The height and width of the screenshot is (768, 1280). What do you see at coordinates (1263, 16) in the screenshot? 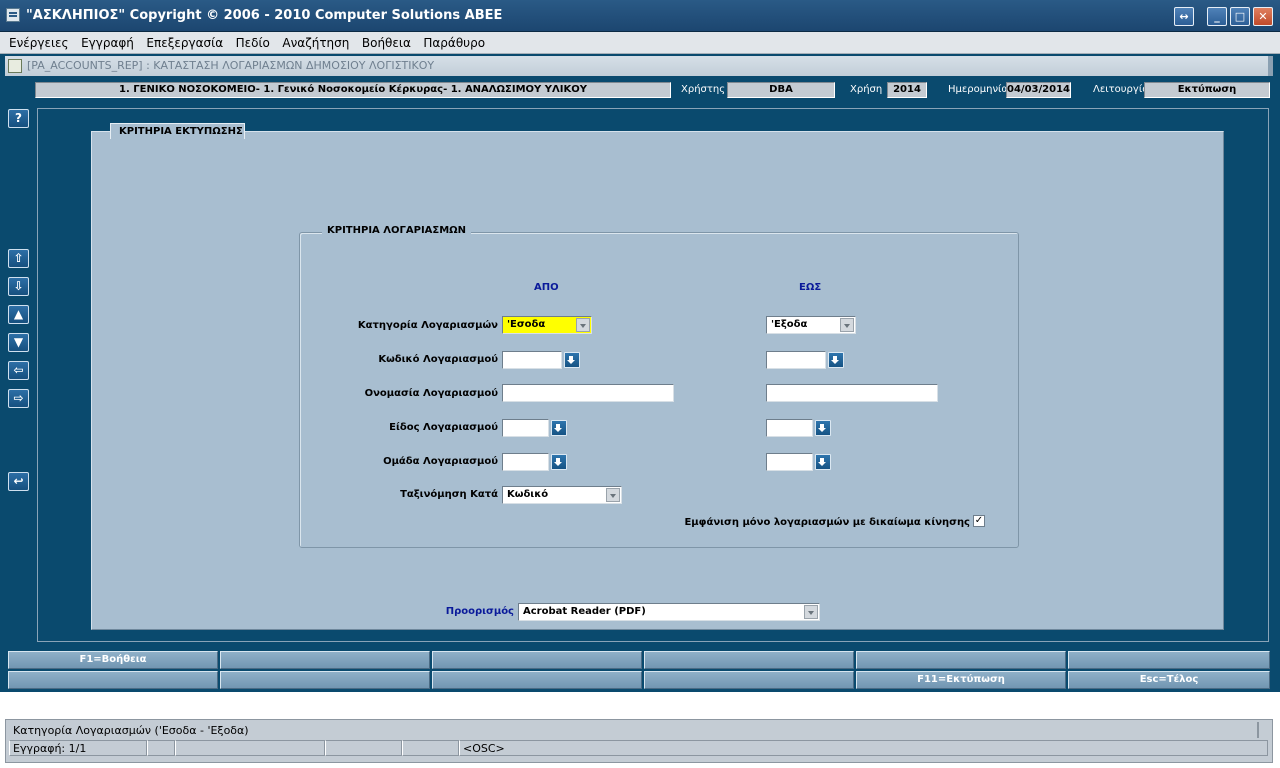
I see `close-icon: ✕` at bounding box center [1263, 16].